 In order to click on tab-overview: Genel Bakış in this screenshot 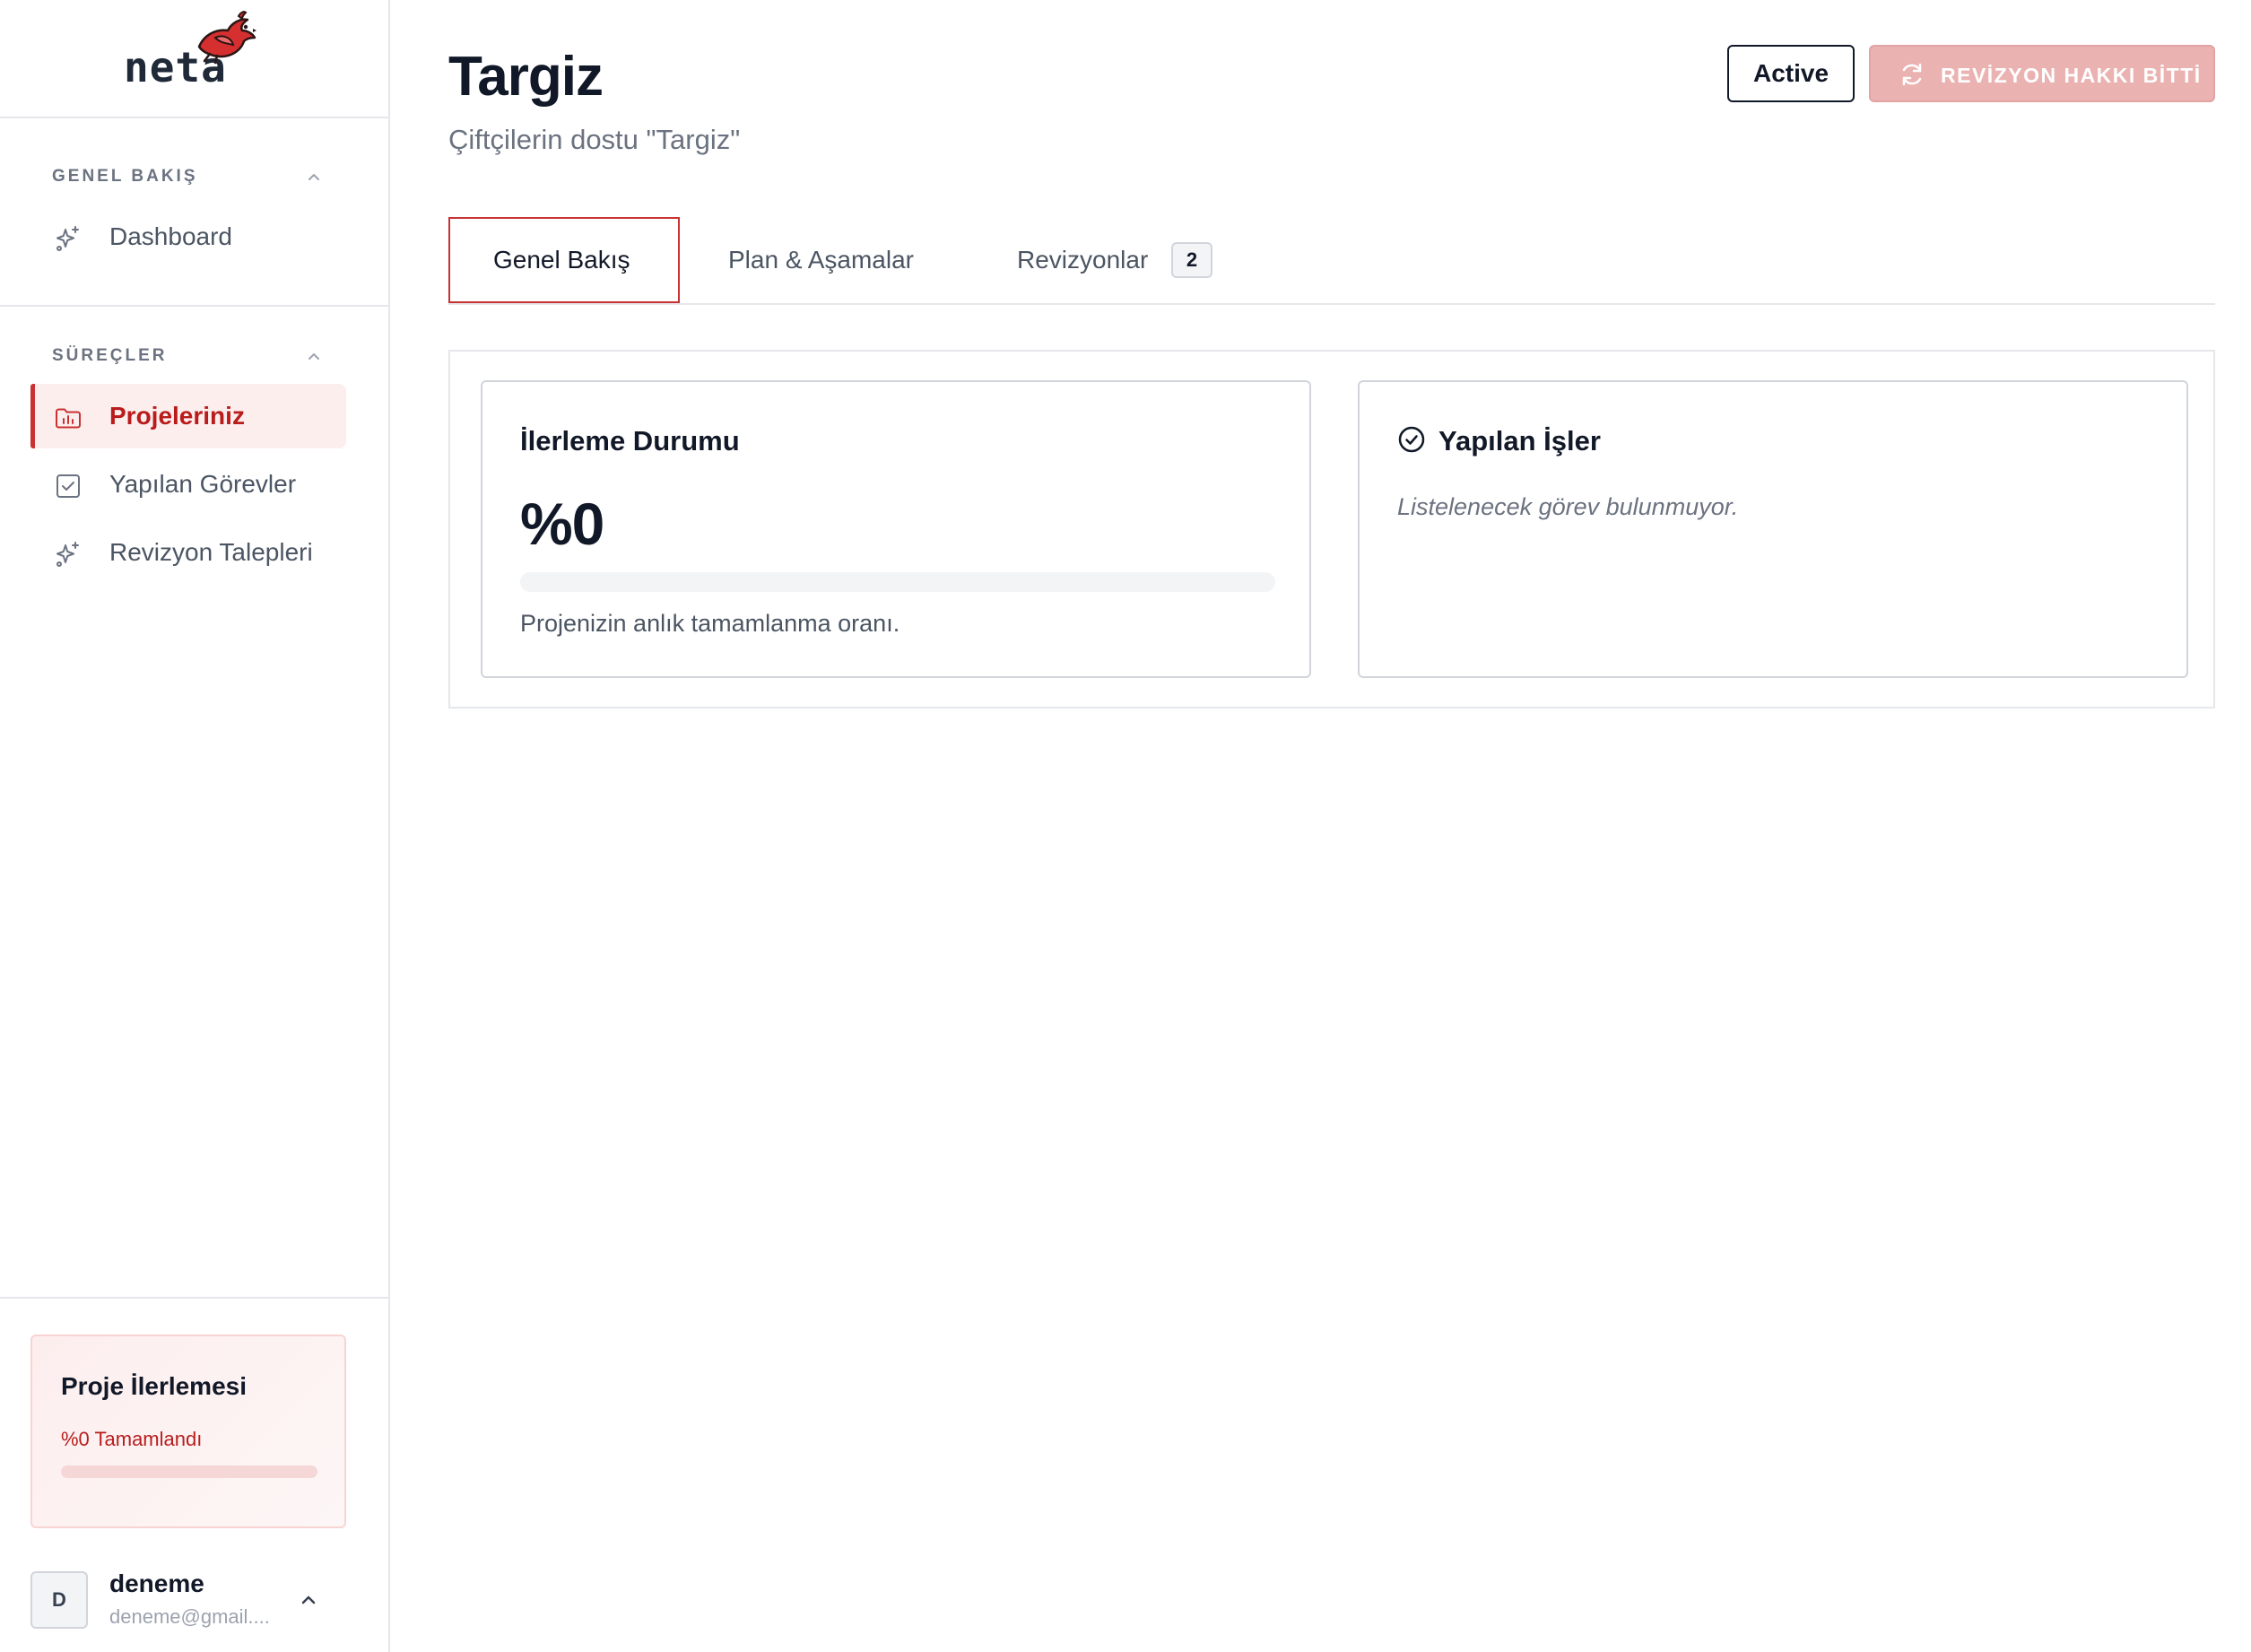, I will do `click(564, 260)`.